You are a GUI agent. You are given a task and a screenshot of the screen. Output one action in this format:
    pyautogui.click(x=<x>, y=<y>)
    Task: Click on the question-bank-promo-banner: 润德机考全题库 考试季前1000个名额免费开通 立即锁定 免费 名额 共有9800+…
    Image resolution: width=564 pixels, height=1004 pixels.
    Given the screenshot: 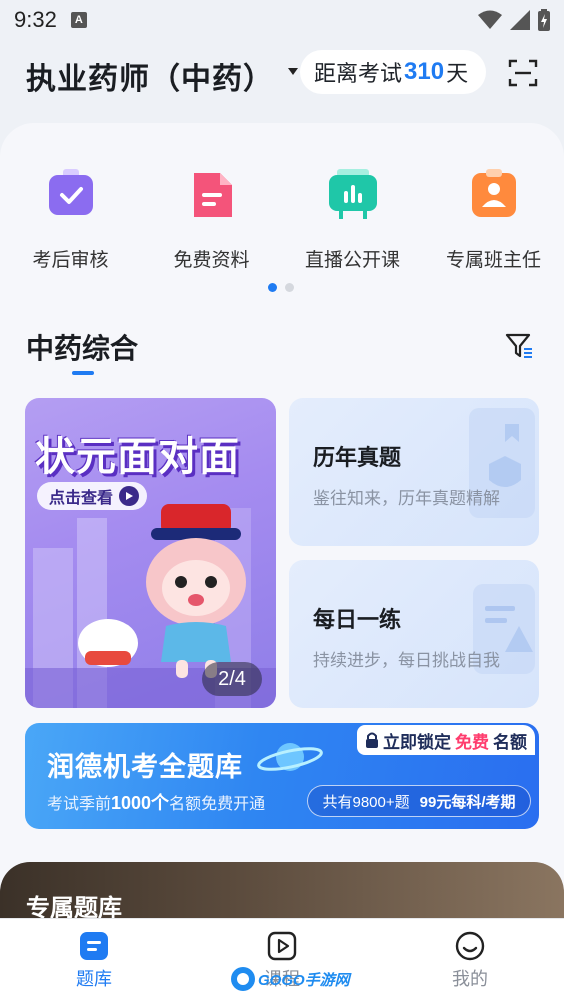 What is the action you would take?
    pyautogui.click(x=282, y=776)
    